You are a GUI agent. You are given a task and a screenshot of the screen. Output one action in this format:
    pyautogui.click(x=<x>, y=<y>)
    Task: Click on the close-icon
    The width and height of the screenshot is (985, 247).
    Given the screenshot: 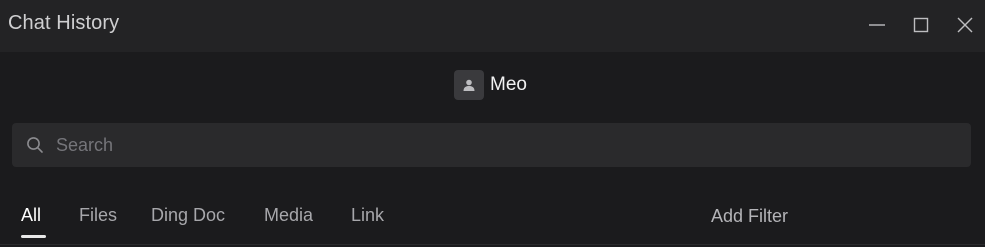 What is the action you would take?
    pyautogui.click(x=965, y=25)
    